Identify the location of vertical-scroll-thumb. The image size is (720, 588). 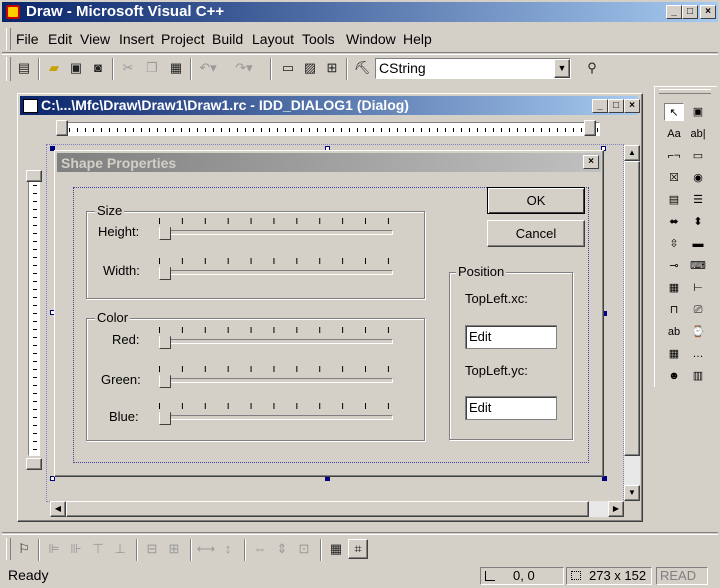
(632, 308).